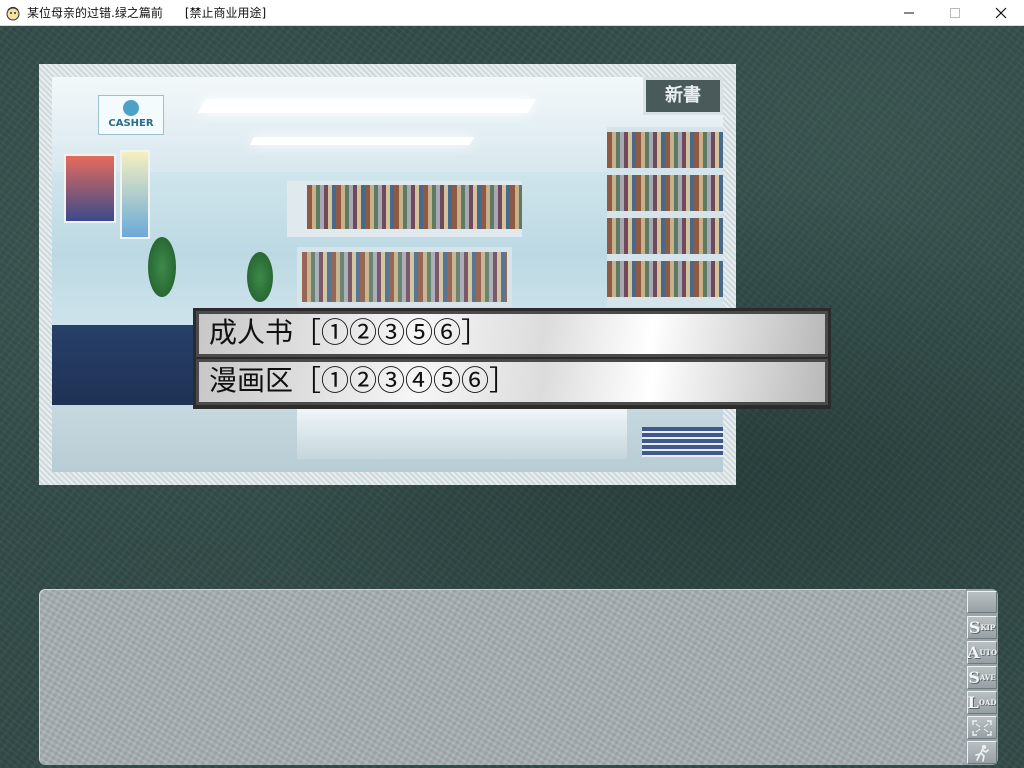  What do you see at coordinates (987, 677) in the screenshot?
I see `save-label-rest: AVE` at bounding box center [987, 677].